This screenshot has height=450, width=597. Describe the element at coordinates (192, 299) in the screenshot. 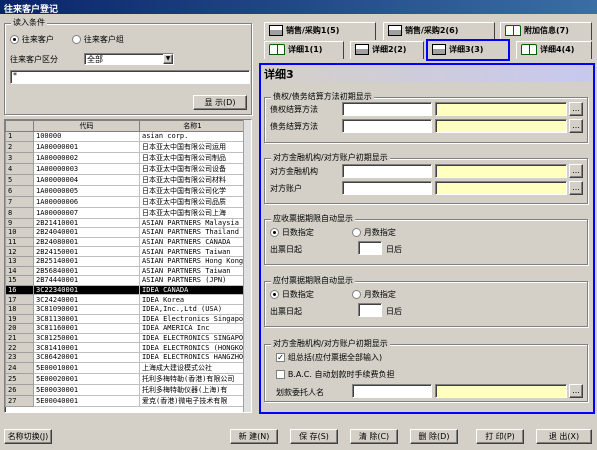

I see `cell-name: IDEA Korea` at that location.